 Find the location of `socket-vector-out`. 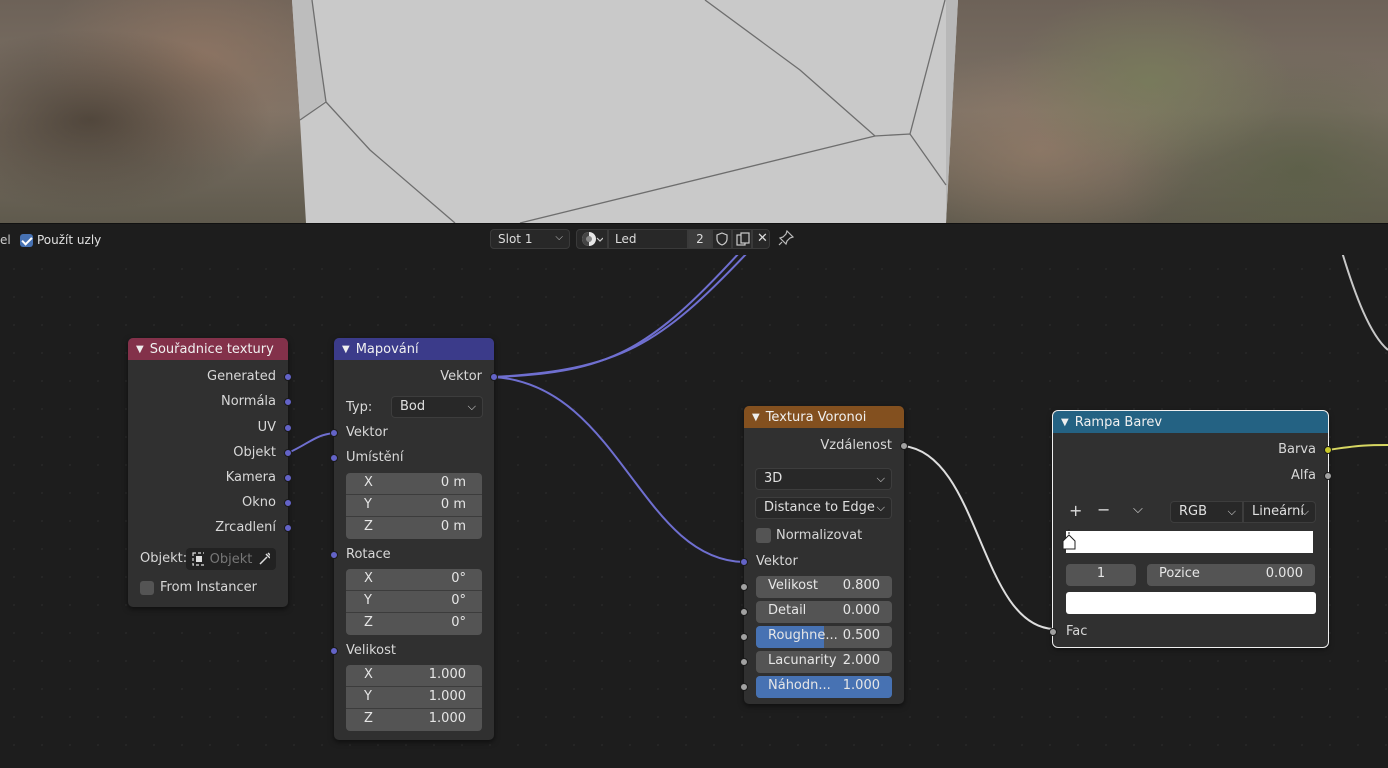

socket-vector-out is located at coordinates (494, 377).